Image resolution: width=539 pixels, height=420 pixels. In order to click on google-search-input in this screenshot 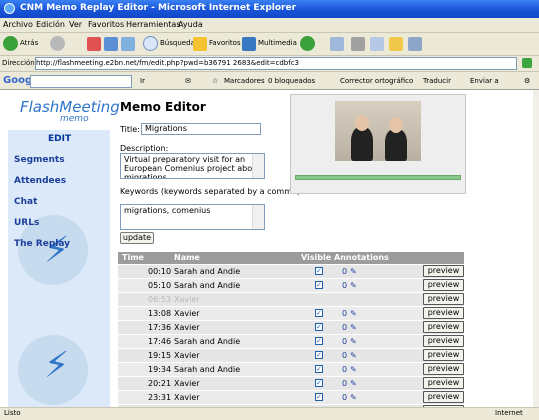, I will do `click(81, 81)`.